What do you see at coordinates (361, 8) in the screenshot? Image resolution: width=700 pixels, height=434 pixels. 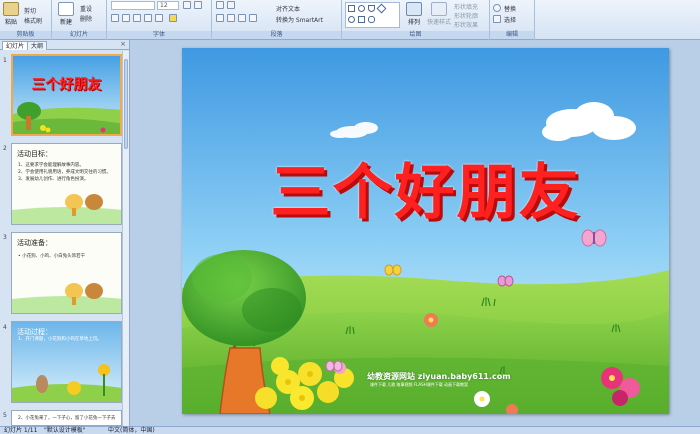 I see `oval-shape-icon` at bounding box center [361, 8].